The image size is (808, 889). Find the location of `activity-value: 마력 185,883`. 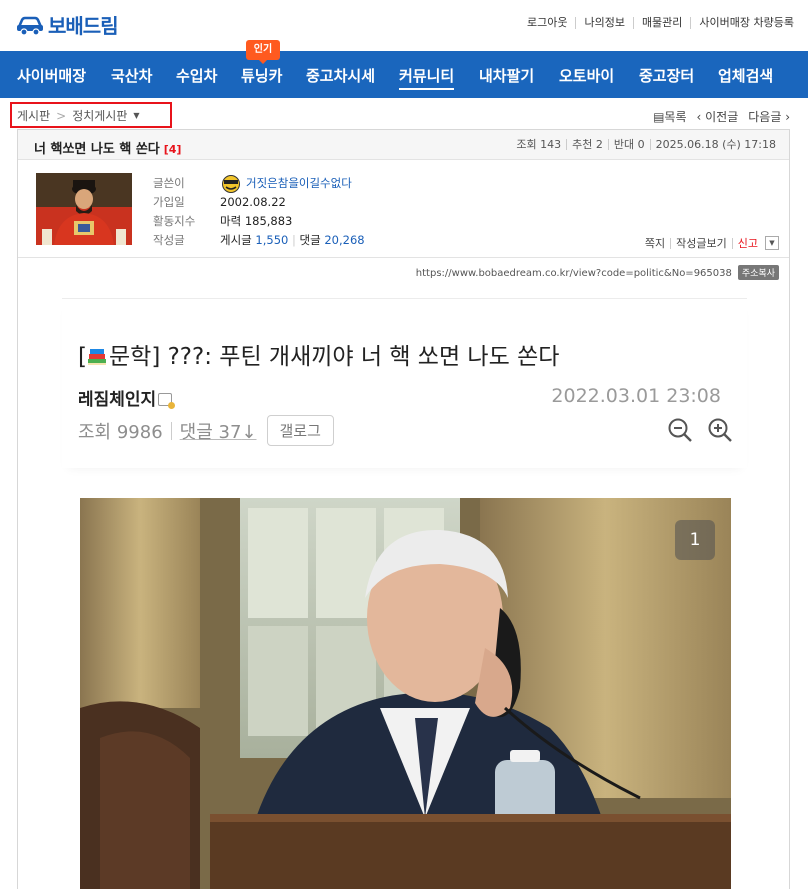

activity-value: 마력 185,883 is located at coordinates (256, 221).